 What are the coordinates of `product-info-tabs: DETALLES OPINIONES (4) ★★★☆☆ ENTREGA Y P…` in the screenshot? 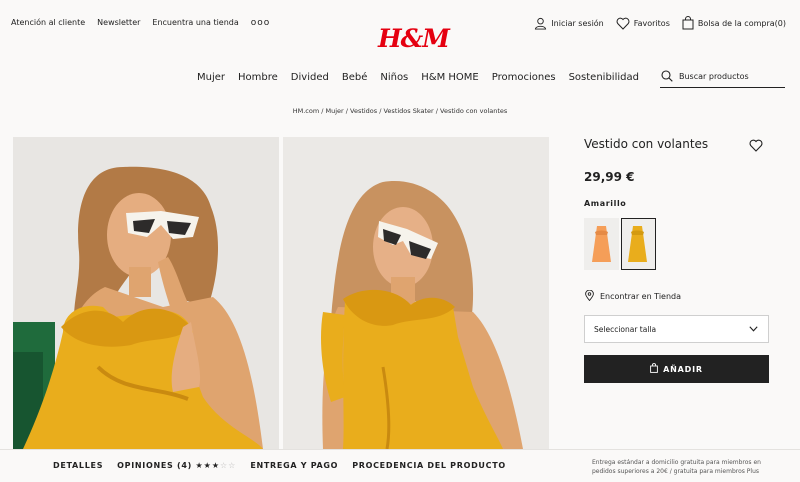 It's located at (279, 465).